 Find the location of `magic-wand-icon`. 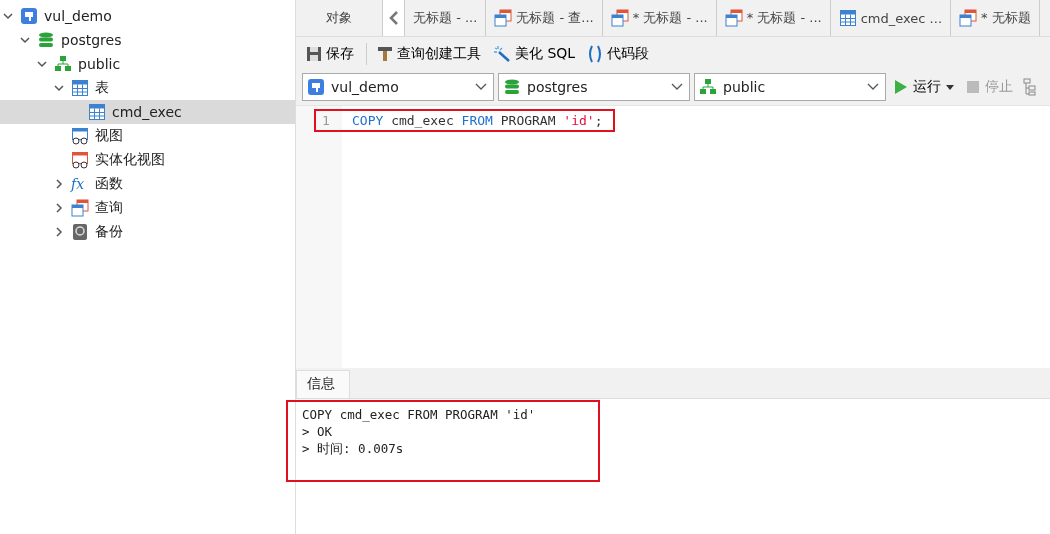

magic-wand-icon is located at coordinates (502, 54).